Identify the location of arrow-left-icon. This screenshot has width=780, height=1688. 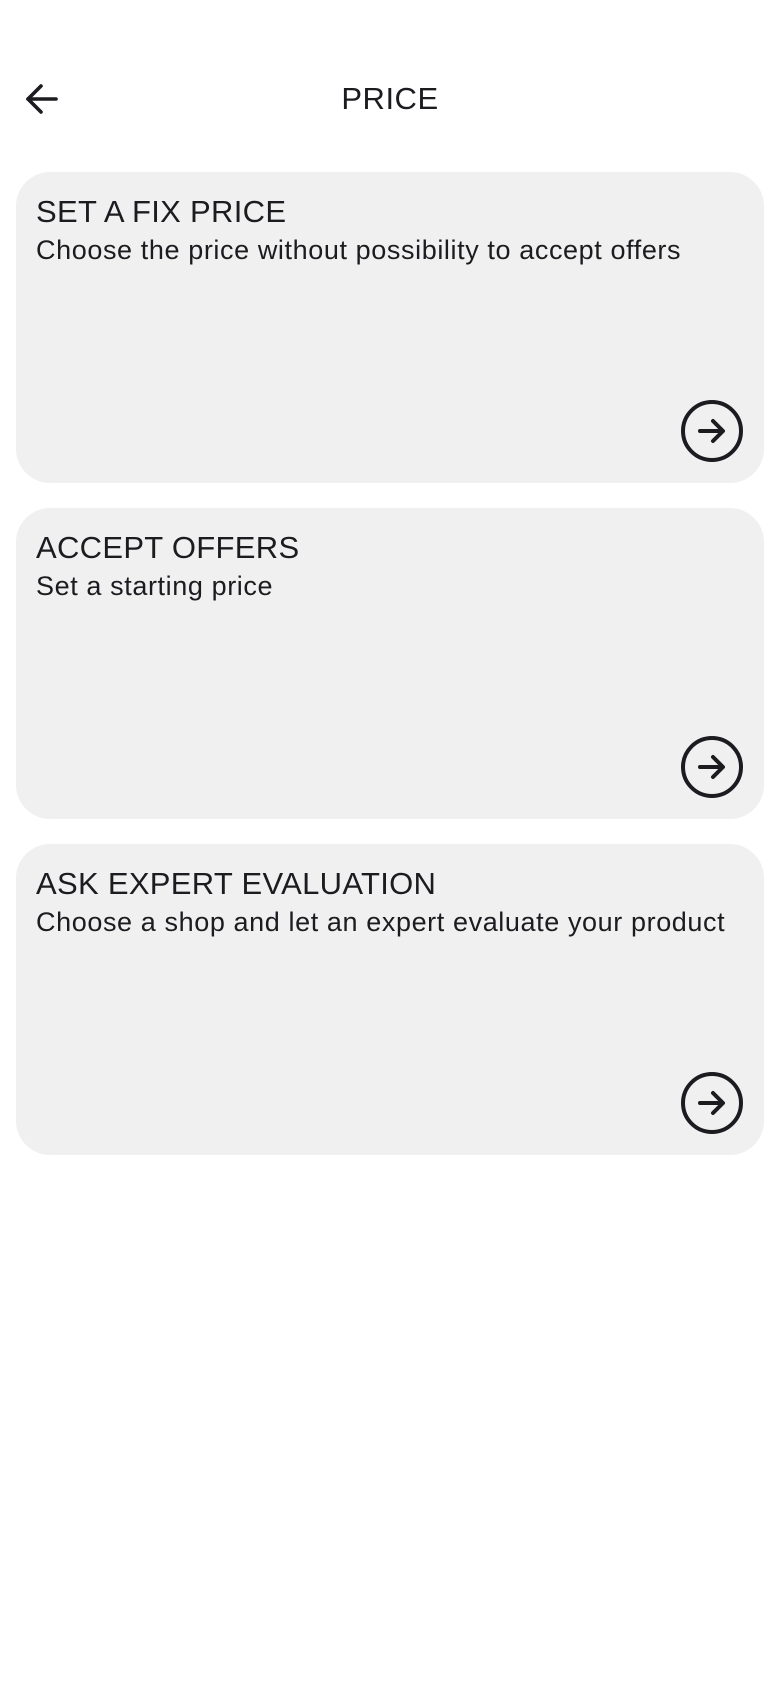
(42, 99).